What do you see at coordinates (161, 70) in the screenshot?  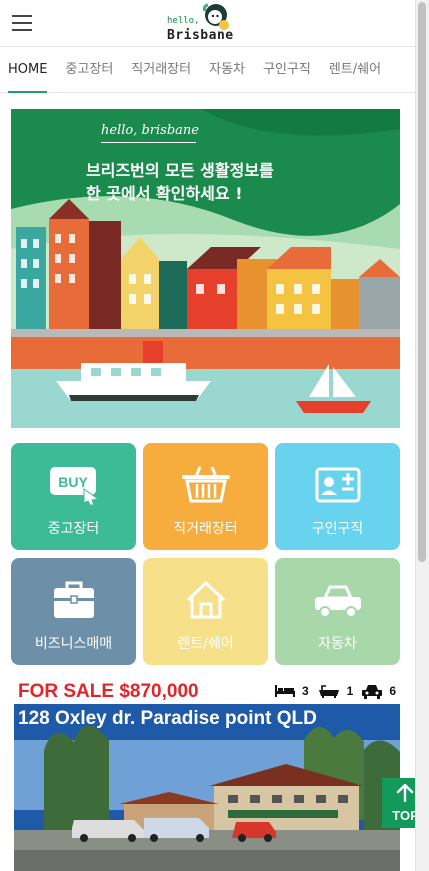 I see `tab-direct-market: 직거래장터` at bounding box center [161, 70].